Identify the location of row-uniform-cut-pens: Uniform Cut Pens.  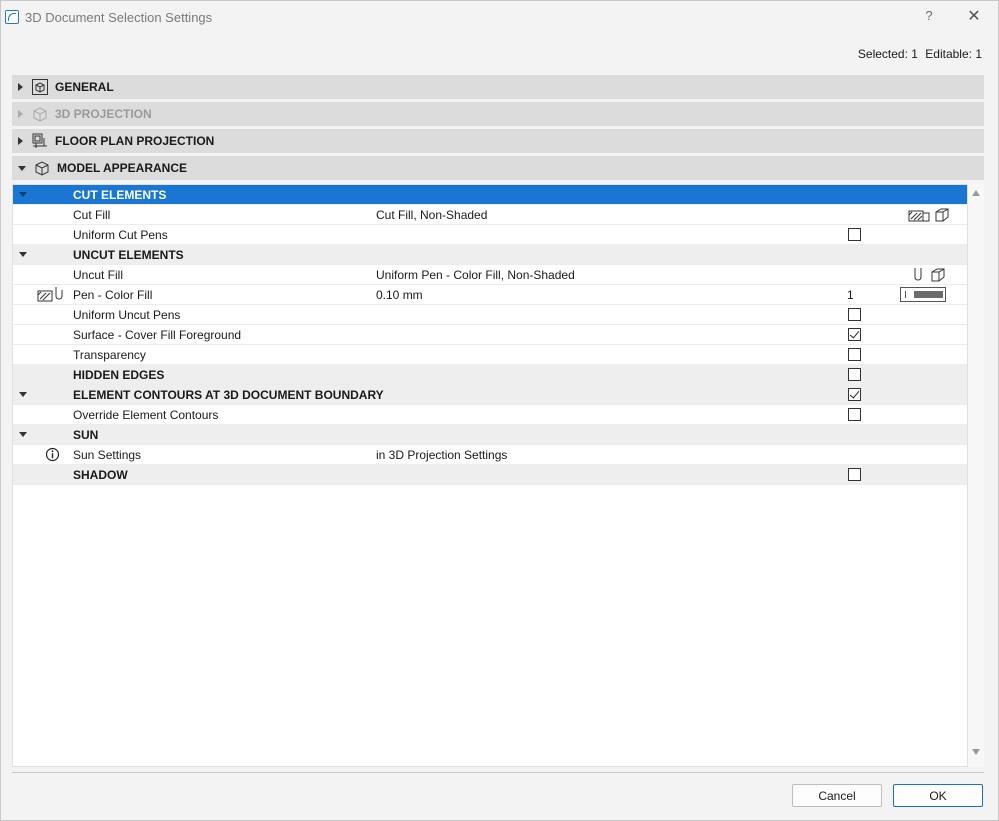
(490, 235).